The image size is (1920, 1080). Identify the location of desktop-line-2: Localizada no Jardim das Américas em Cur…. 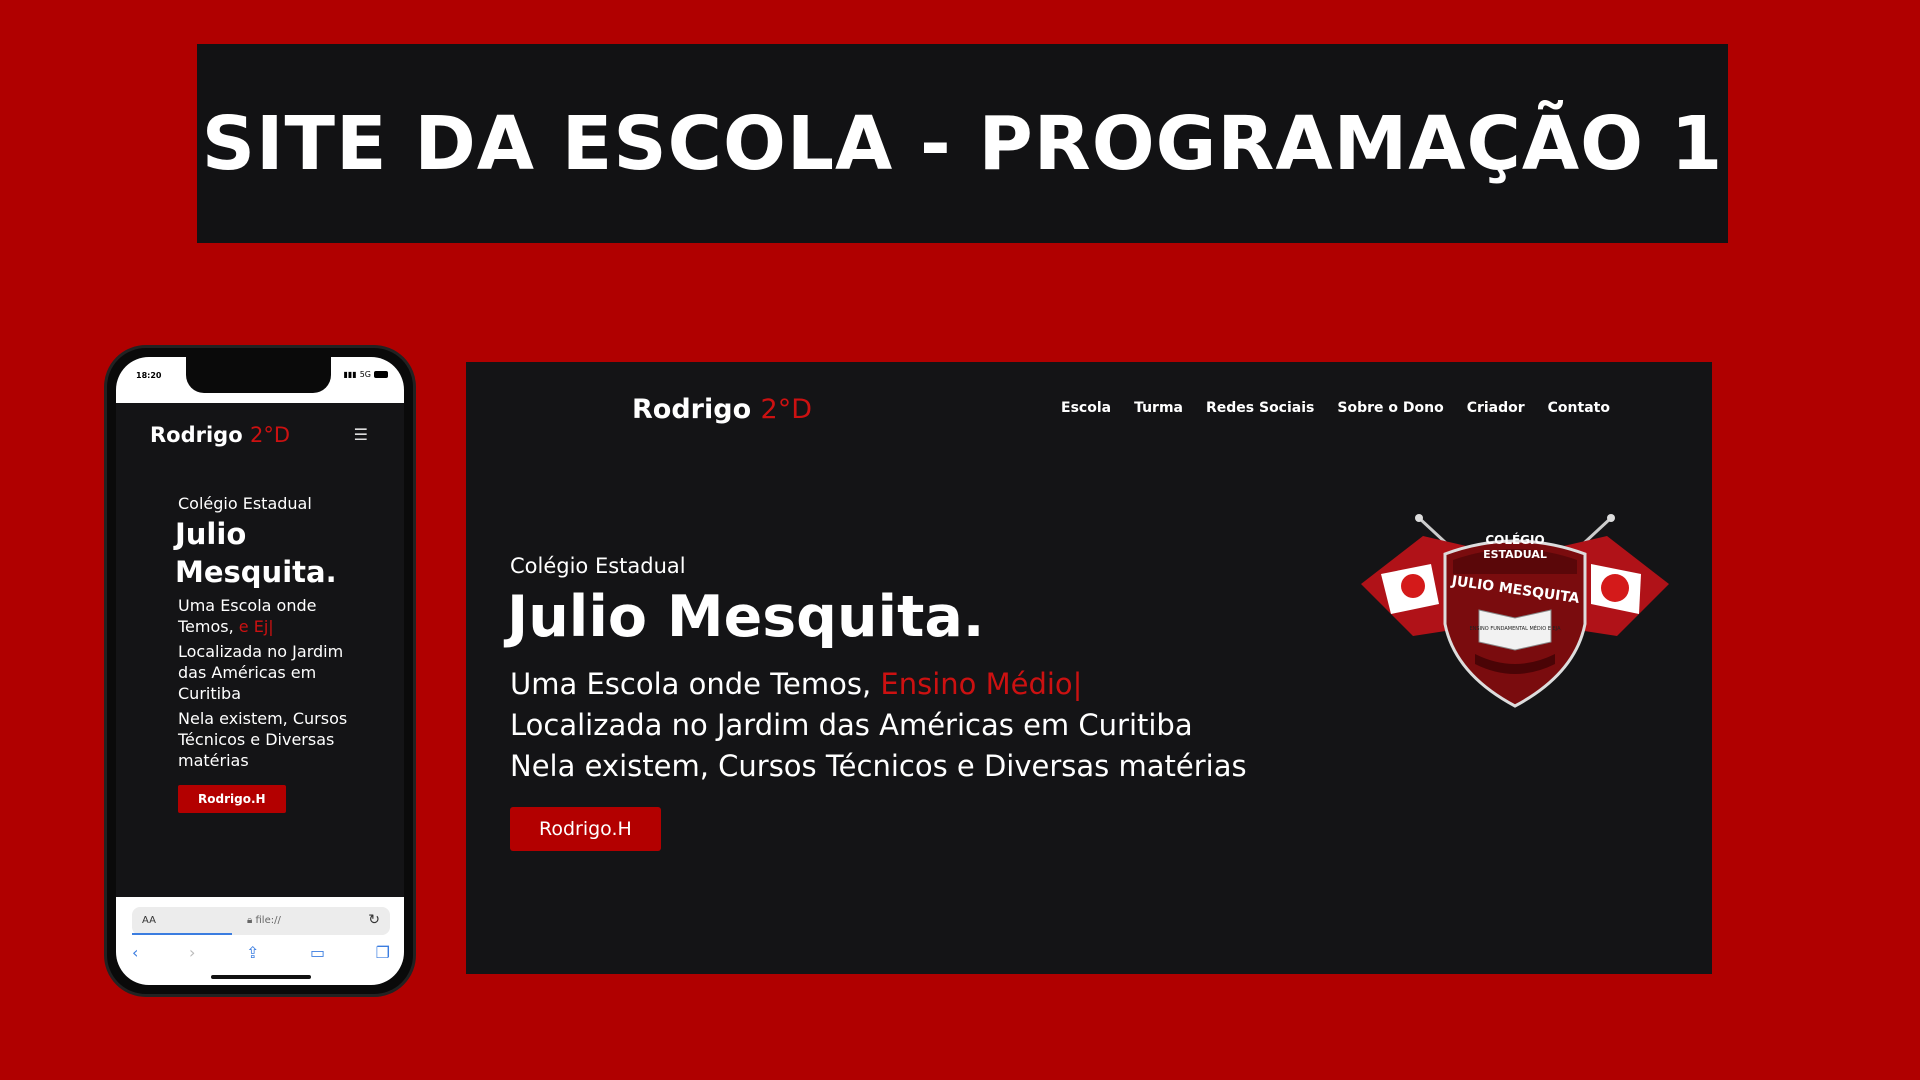
(851, 725).